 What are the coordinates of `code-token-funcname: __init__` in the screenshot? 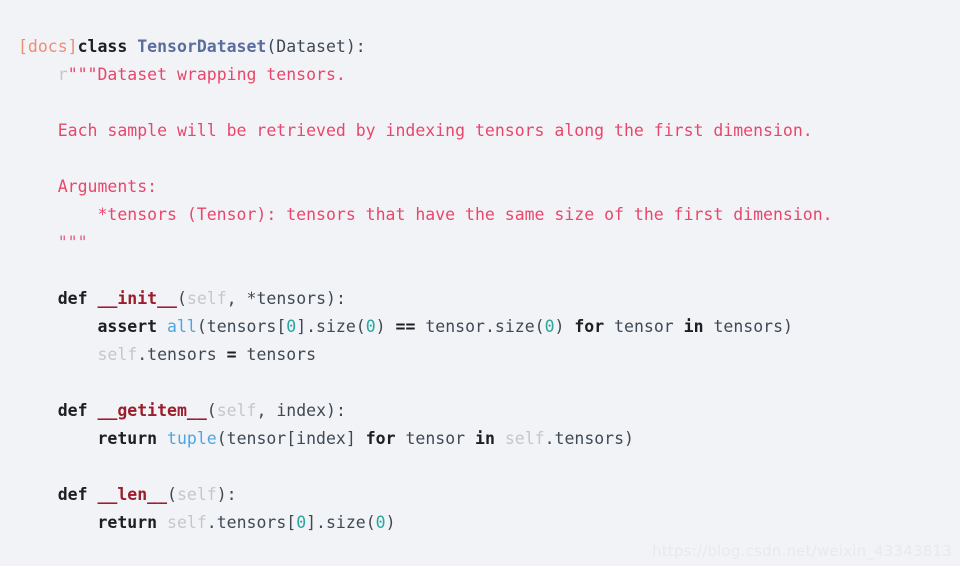 It's located at (137, 298).